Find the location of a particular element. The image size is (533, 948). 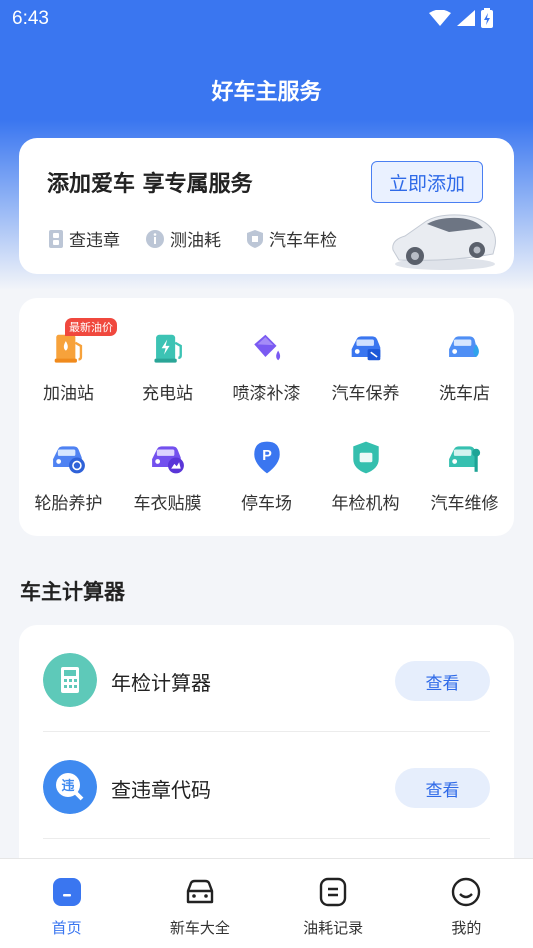

violation-icon is located at coordinates (56, 238).